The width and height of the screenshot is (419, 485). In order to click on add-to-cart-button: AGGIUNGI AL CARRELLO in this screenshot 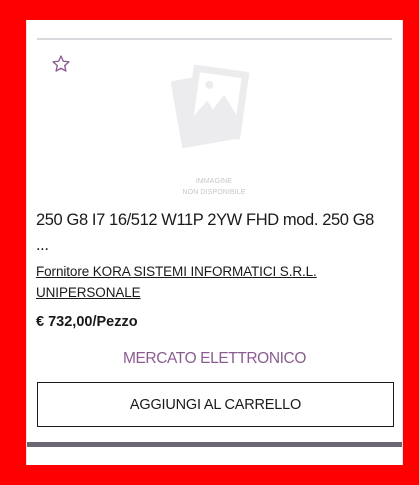, I will do `click(215, 404)`.